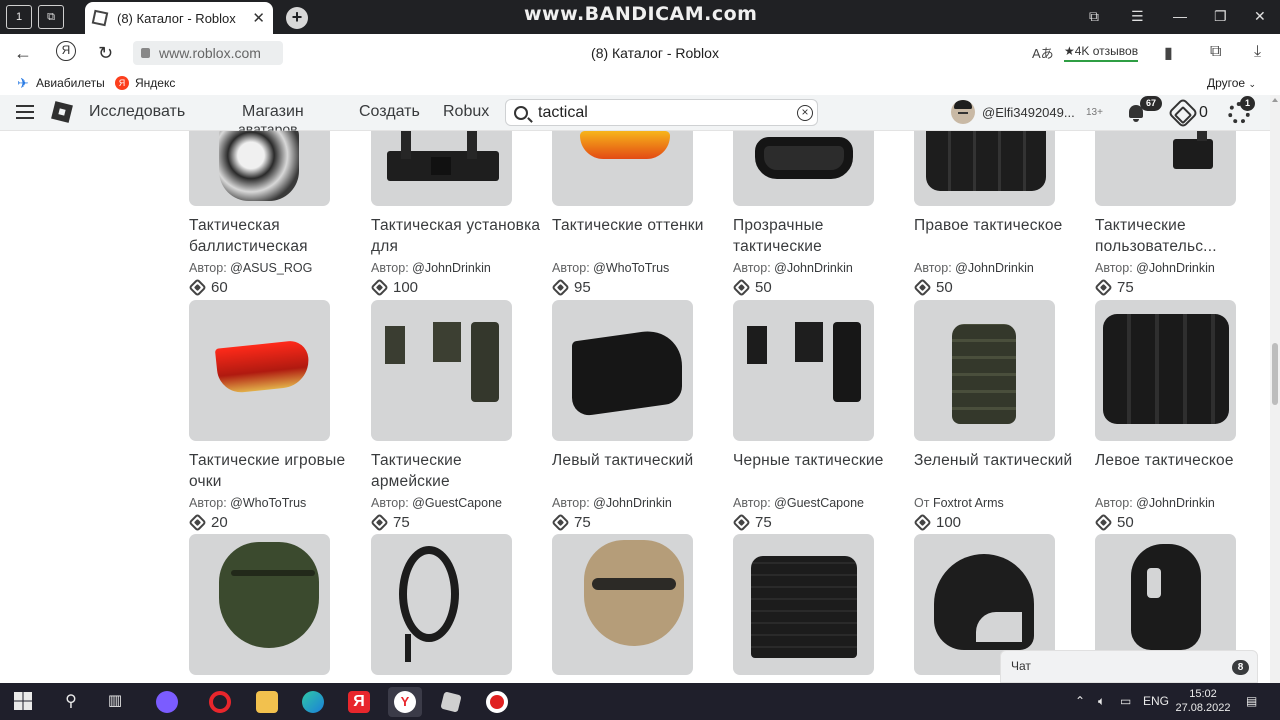  I want to click on opera-icon, so click(220, 702).